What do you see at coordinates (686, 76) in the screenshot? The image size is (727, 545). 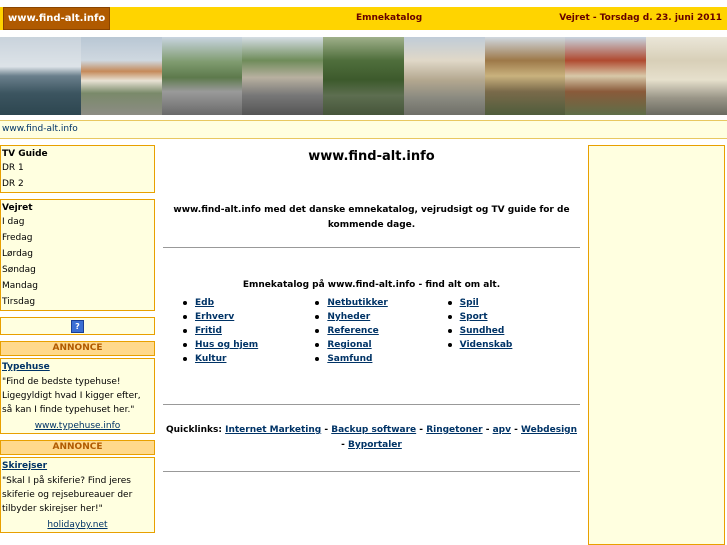 I see `banner-photo-sidewalk` at bounding box center [686, 76].